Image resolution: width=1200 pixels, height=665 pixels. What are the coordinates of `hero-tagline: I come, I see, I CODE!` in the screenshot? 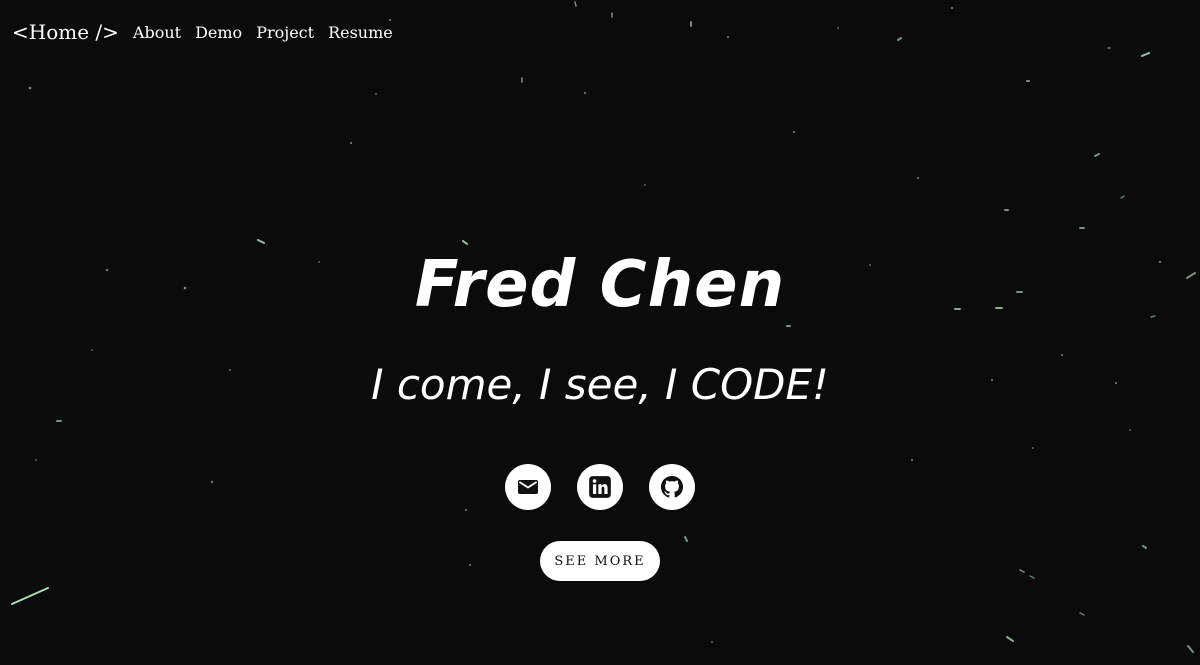 It's located at (600, 384).